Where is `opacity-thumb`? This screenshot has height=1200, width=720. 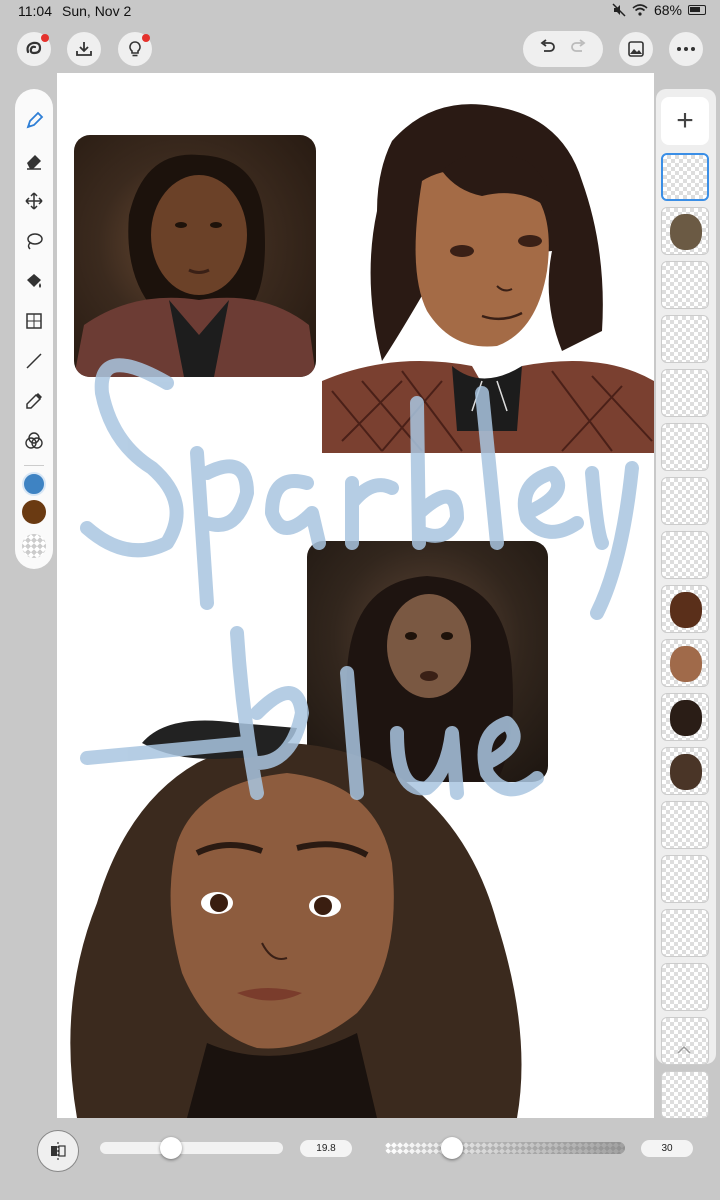
opacity-thumb is located at coordinates (452, 1148).